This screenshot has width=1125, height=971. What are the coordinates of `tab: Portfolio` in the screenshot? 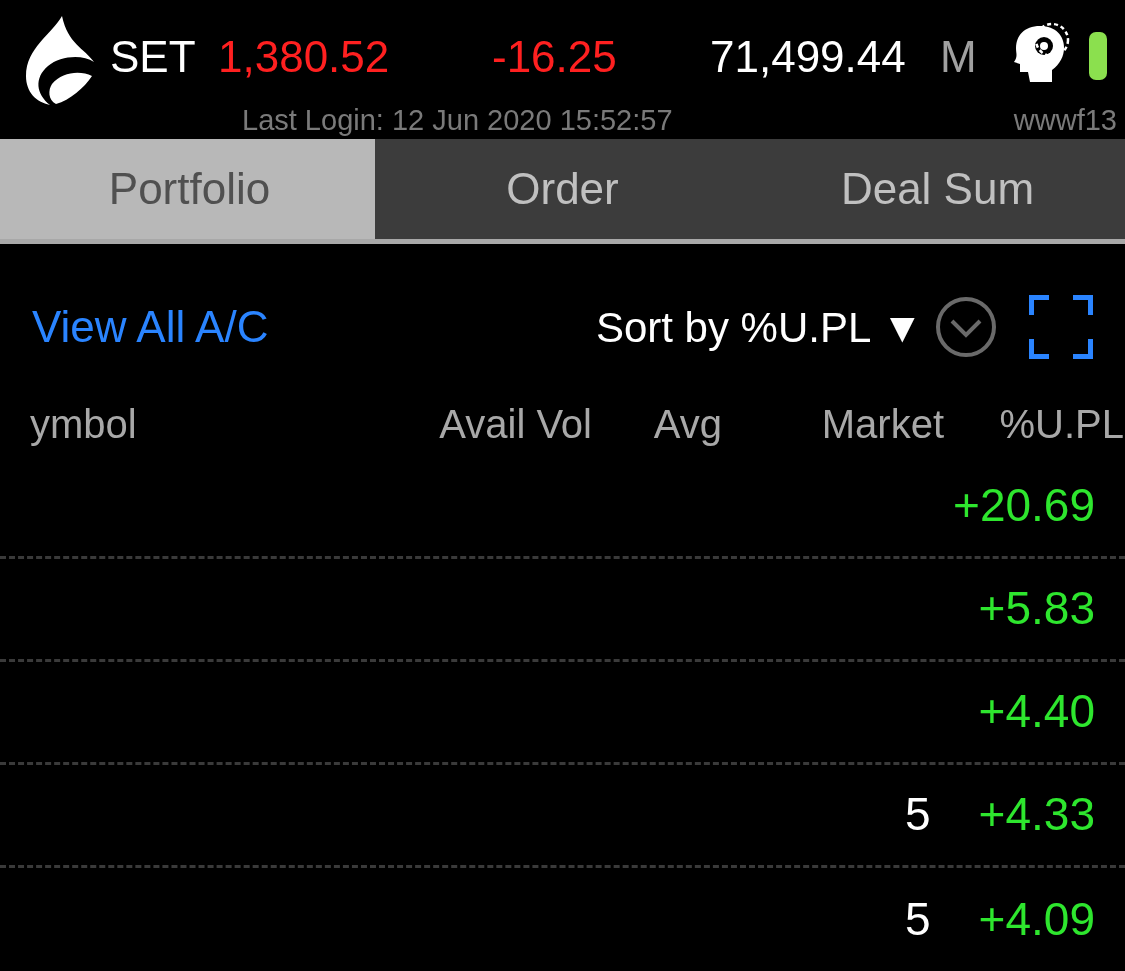 It's located at (187, 189).